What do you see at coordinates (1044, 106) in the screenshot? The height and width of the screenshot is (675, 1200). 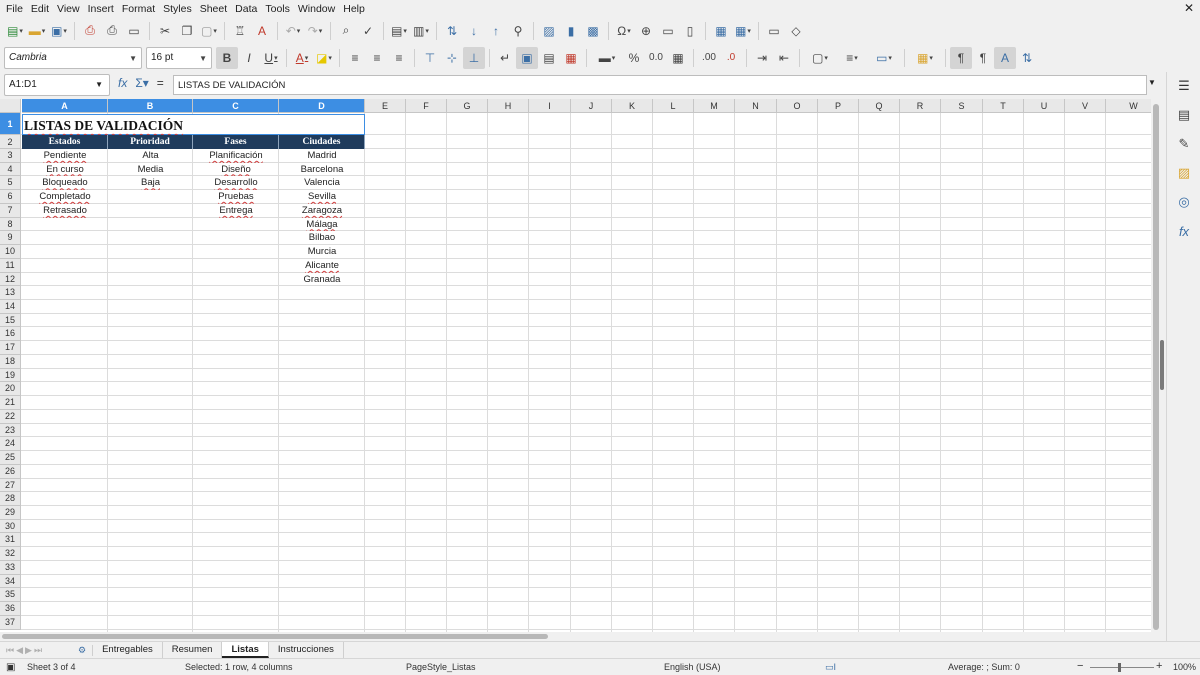 I see `column-header: U` at bounding box center [1044, 106].